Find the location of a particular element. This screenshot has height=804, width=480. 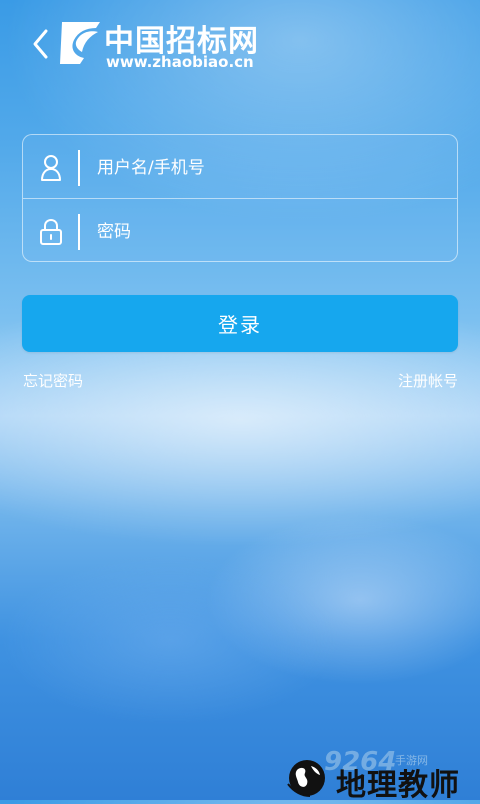

user-icon is located at coordinates (51, 168).